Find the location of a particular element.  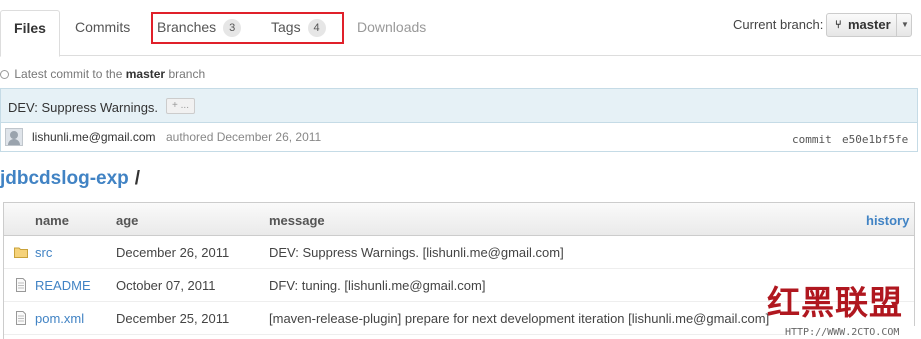

file-age: October 07, 2011 is located at coordinates (166, 285).